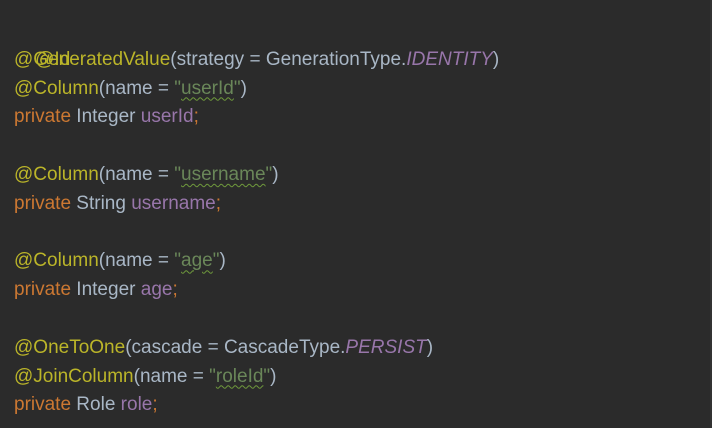 This screenshot has width=712, height=428. Describe the element at coordinates (386, 347) in the screenshot. I see `enum-constant: PERSIST` at that location.